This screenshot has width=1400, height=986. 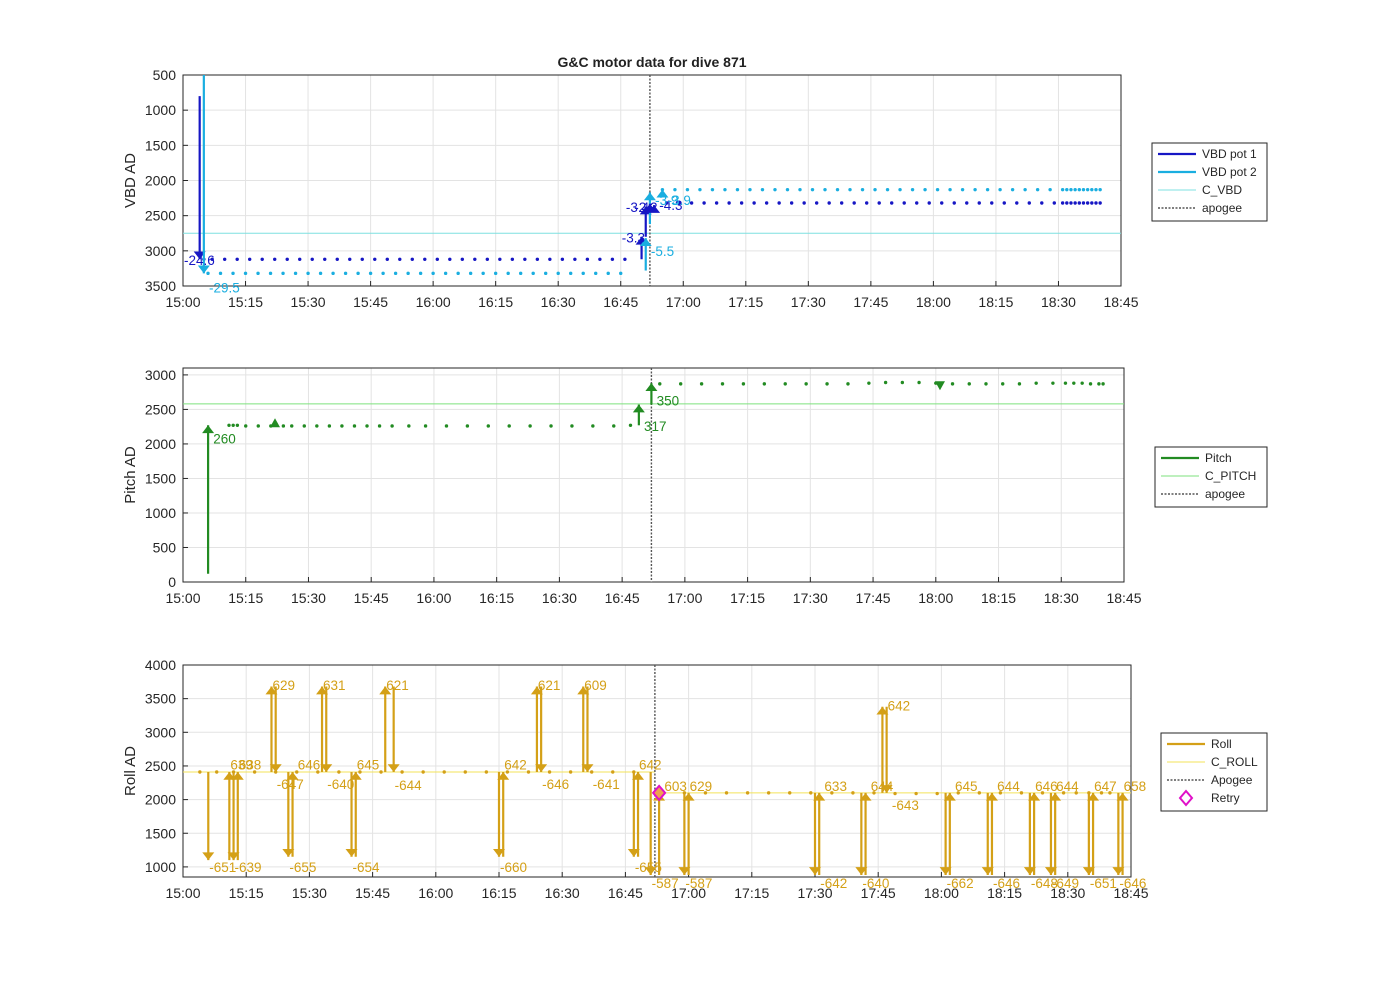 What do you see at coordinates (651, 62) in the screenshot?
I see `chart-title: G&C motor data for dive 871` at bounding box center [651, 62].